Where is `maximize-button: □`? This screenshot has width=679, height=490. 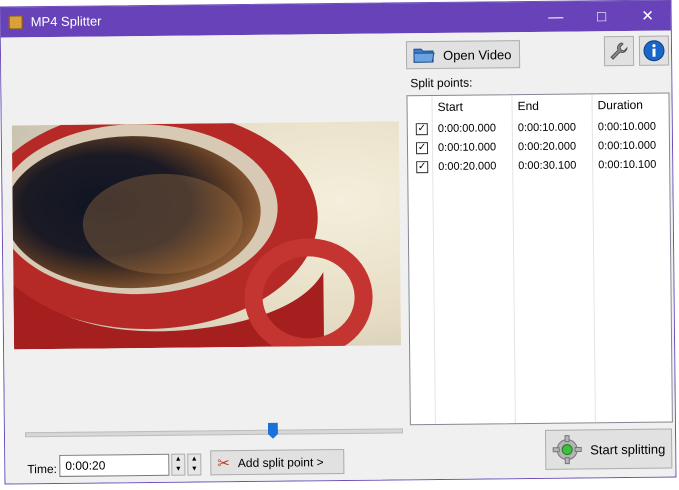 maximize-button: □ is located at coordinates (601, 16).